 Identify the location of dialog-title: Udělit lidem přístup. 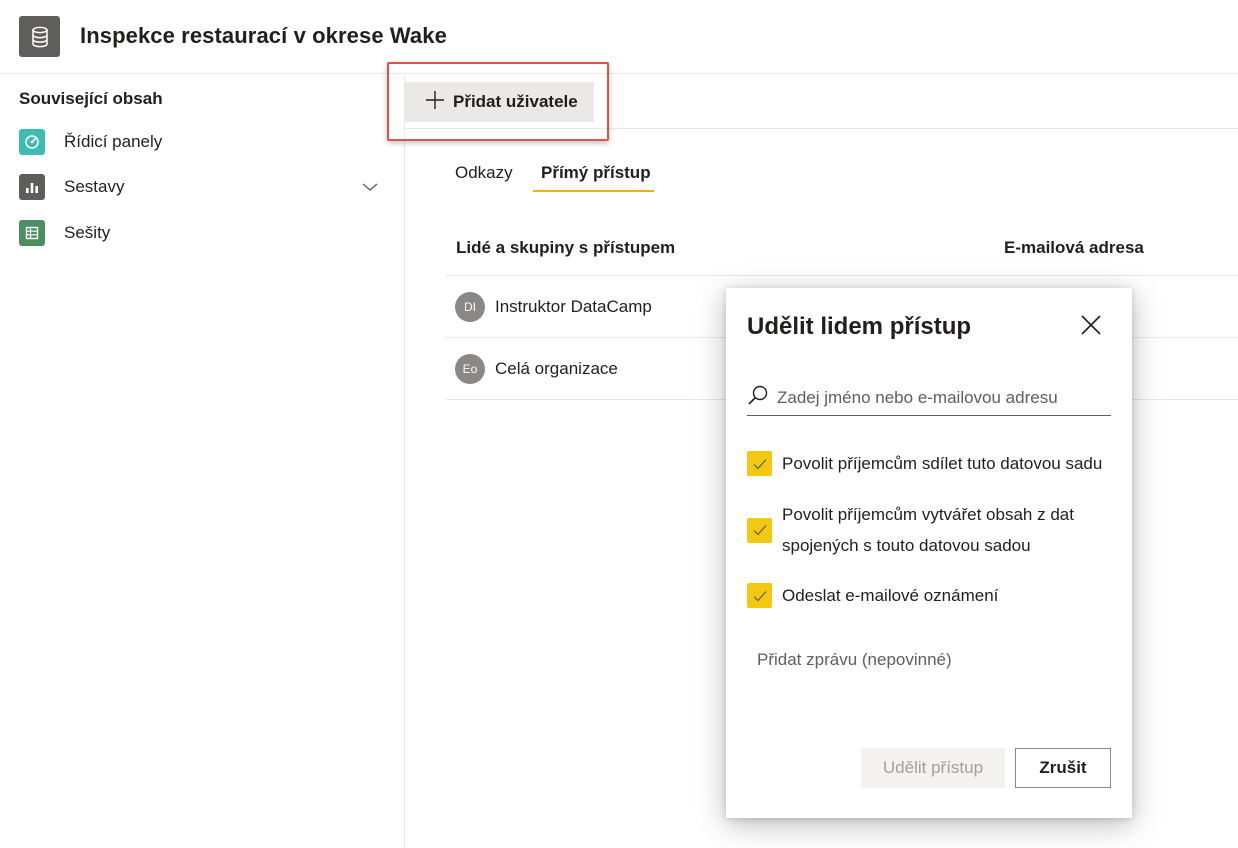
(859, 326).